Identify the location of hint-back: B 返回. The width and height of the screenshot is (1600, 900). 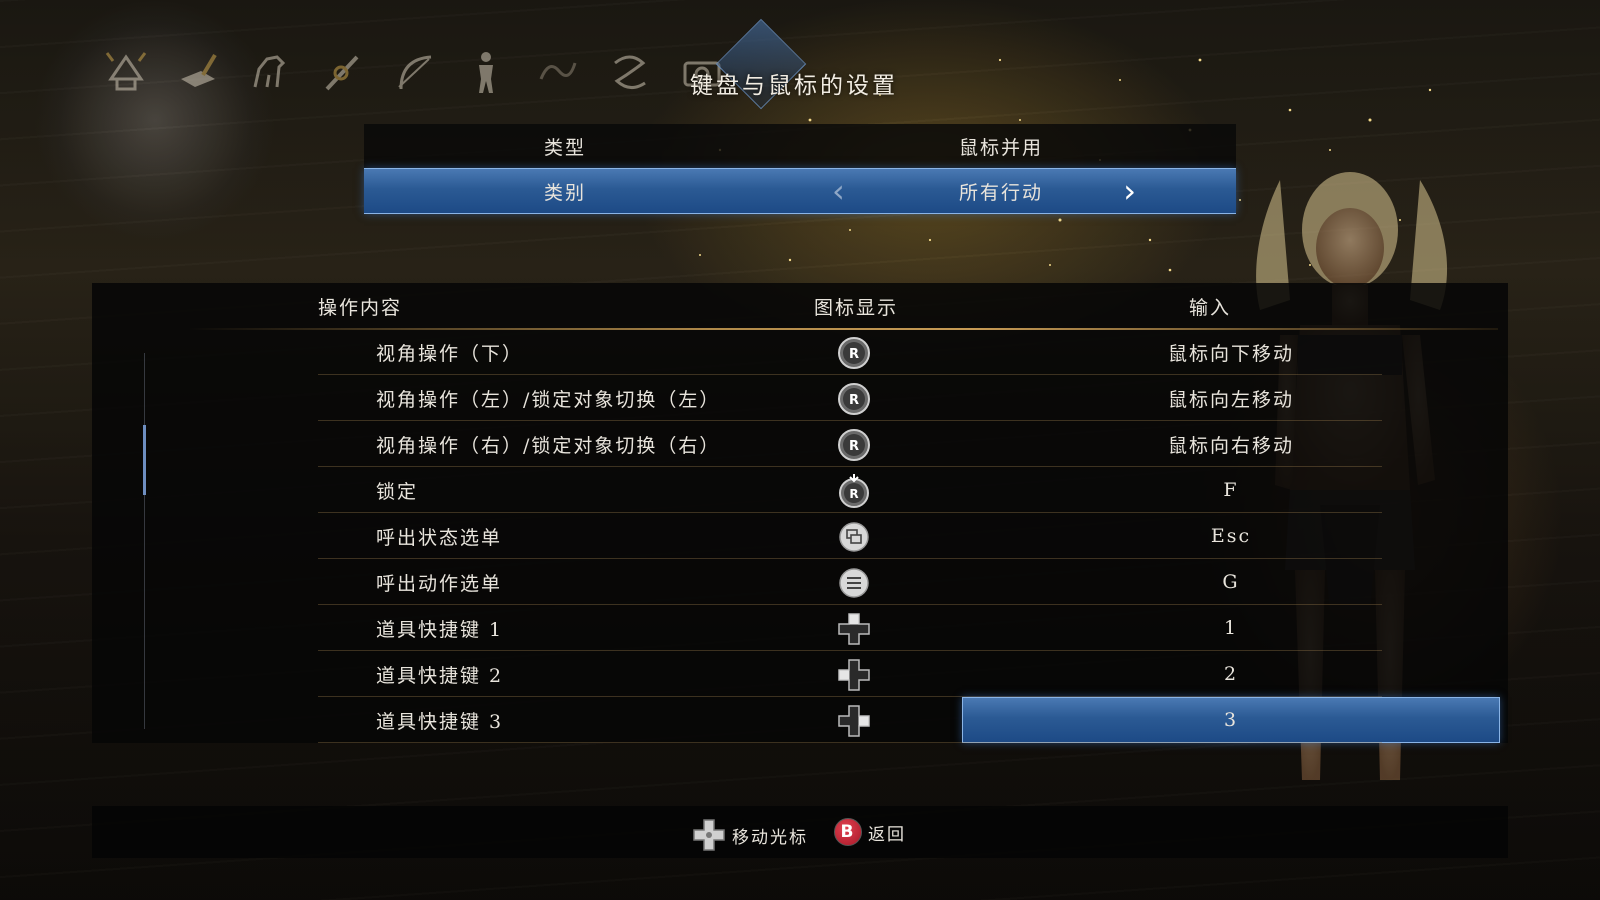
(870, 832).